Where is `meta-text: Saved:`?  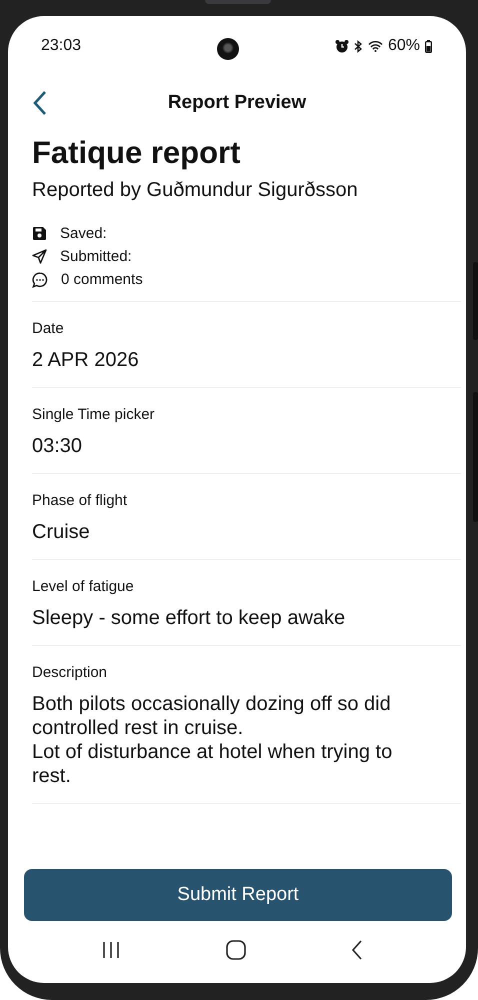 meta-text: Saved: is located at coordinates (83, 233).